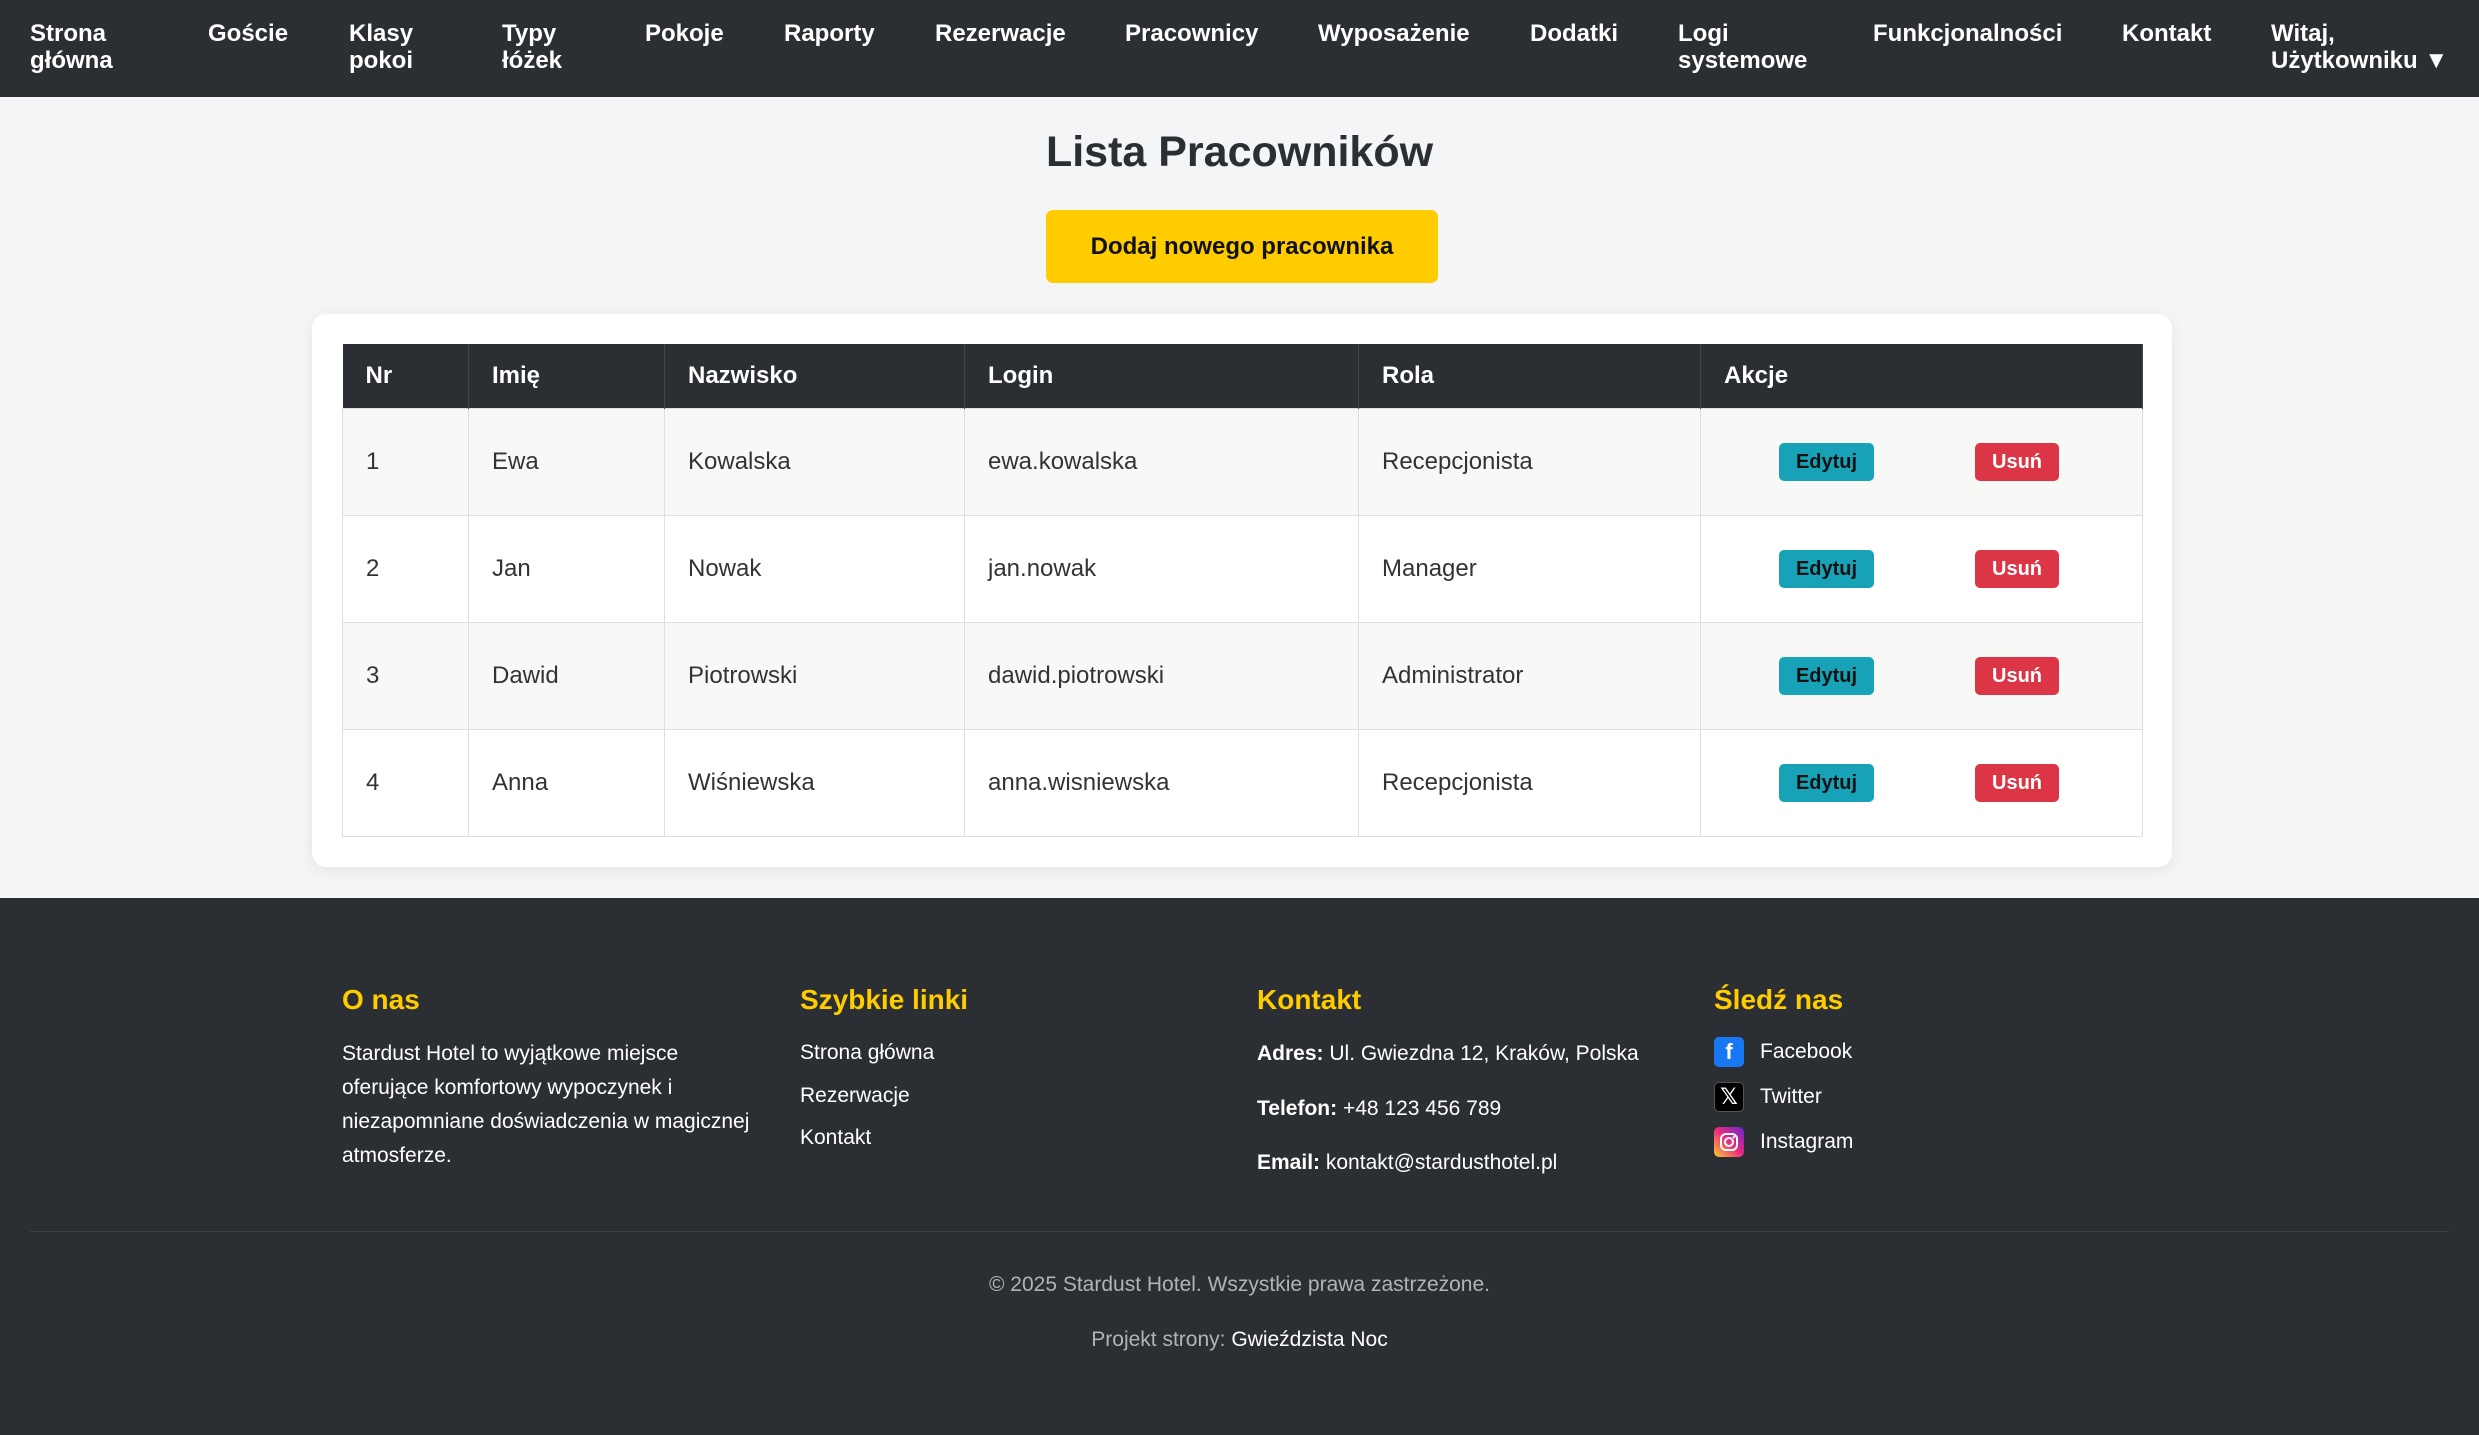 The width and height of the screenshot is (2479, 1435). Describe the element at coordinates (566, 462) in the screenshot. I see `cell-first-name: Ewa` at that location.